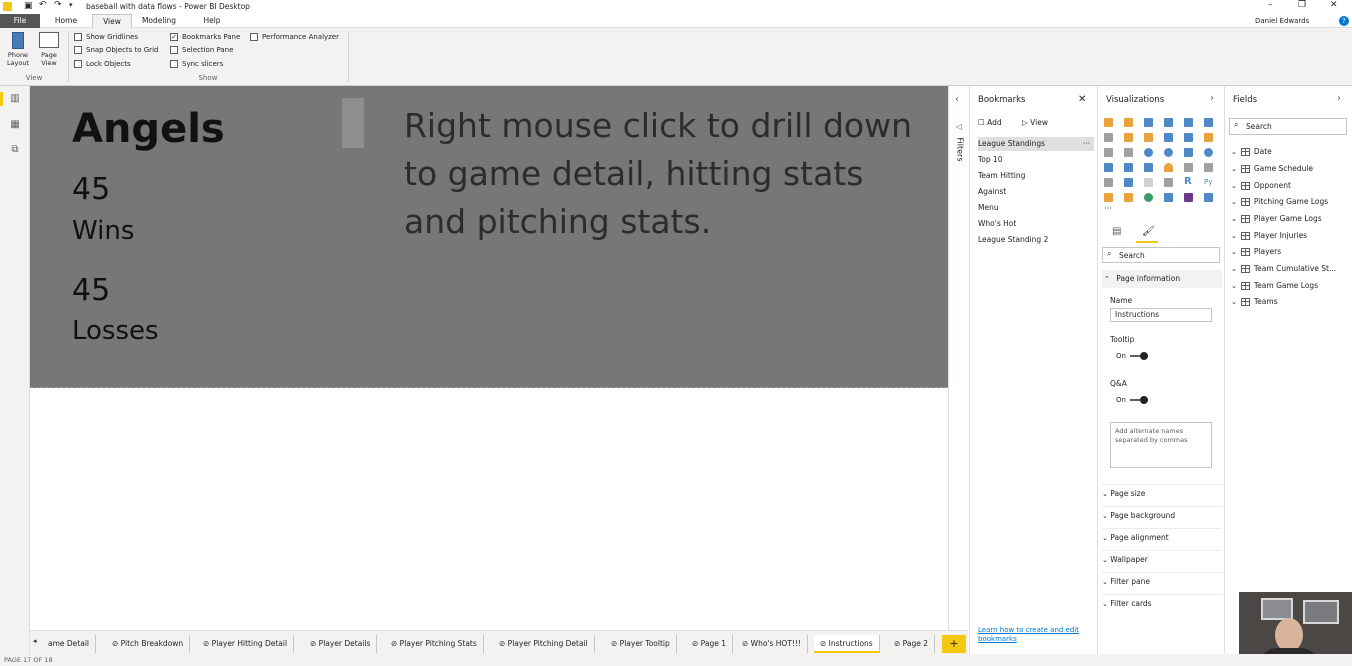 Image resolution: width=1352 pixels, height=666 pixels. What do you see at coordinates (205, 37) in the screenshot?
I see `bookmarks-pane-checkbox: ✓ Bookmarks Pane` at bounding box center [205, 37].